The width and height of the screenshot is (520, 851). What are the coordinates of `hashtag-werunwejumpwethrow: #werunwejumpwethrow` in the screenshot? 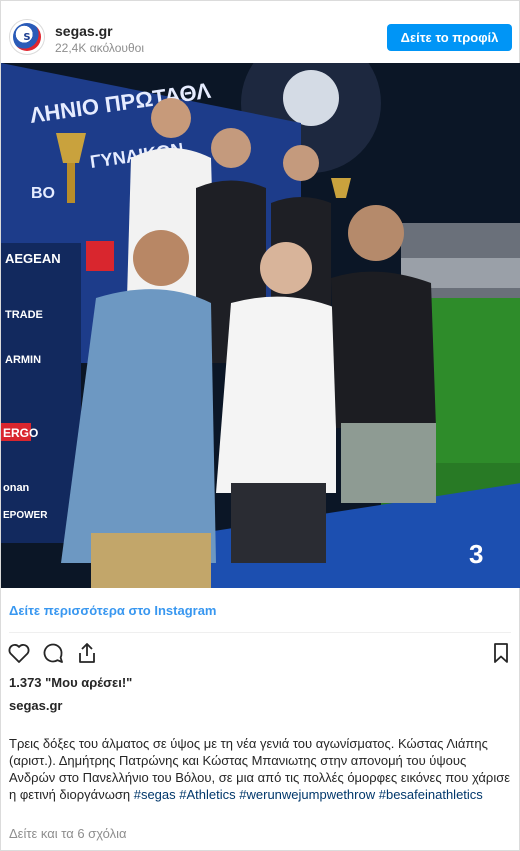 It's located at (307, 794).